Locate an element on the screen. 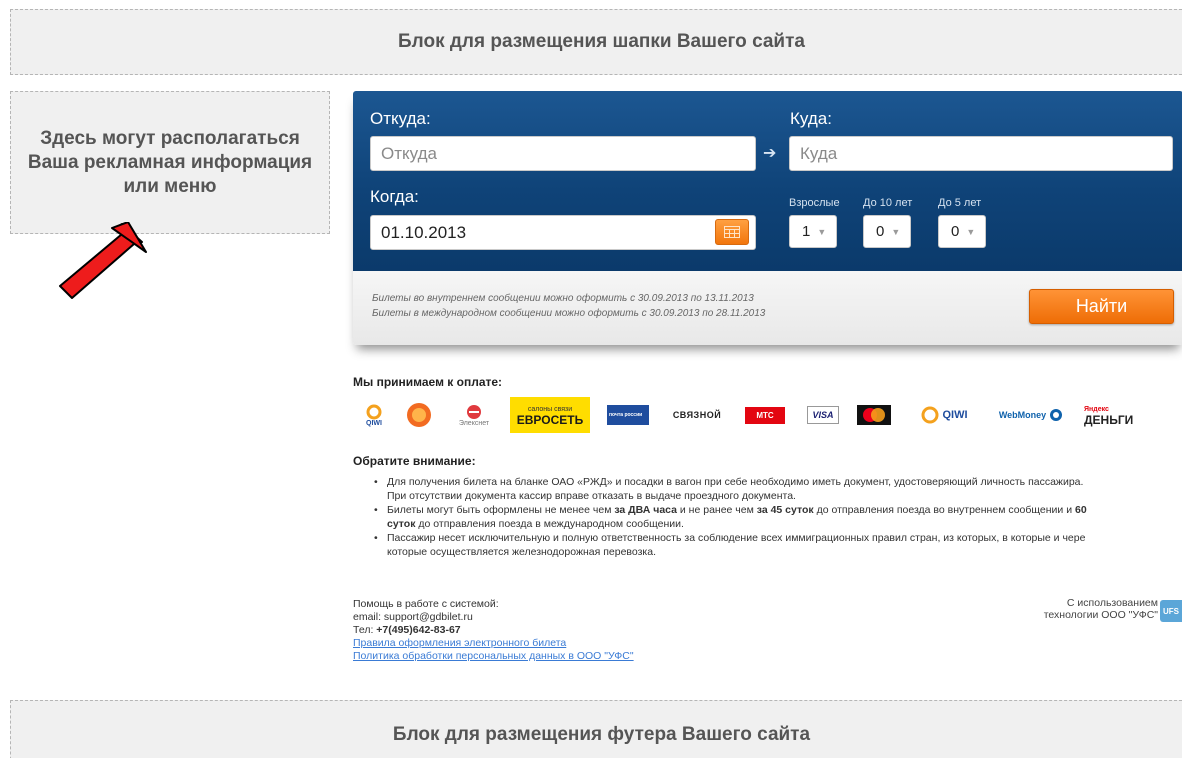 This screenshot has height=758, width=1182. visa-logo: VISA is located at coordinates (823, 415).